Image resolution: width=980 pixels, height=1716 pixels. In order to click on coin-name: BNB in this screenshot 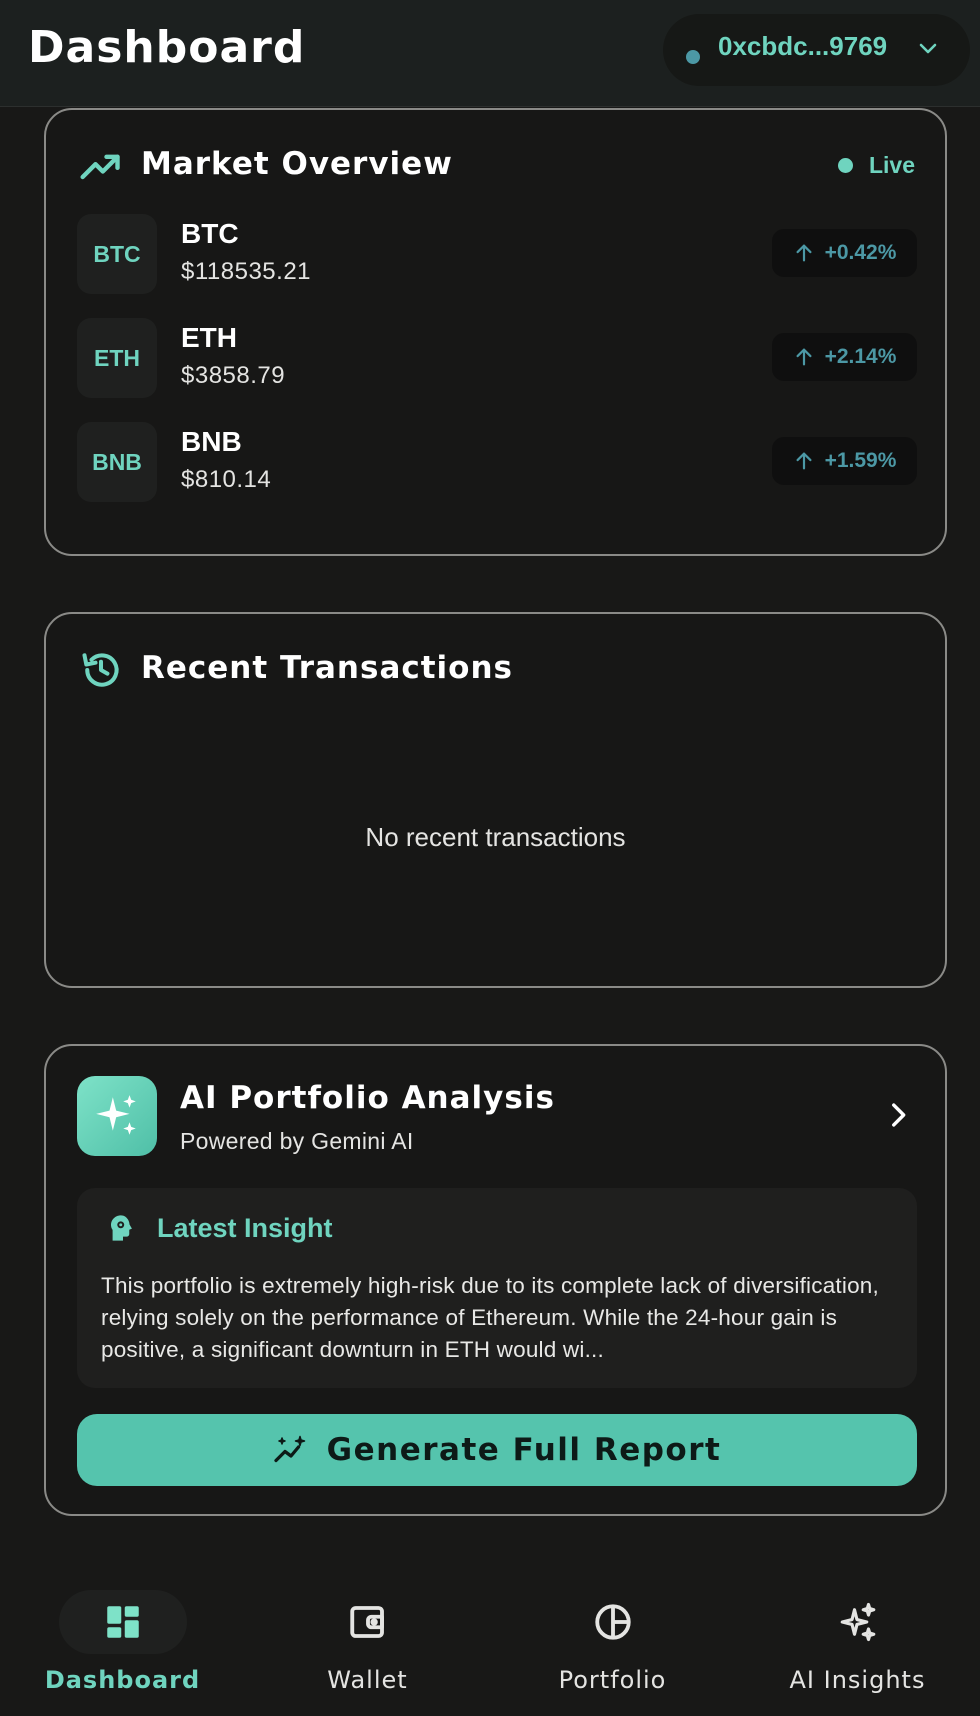, I will do `click(211, 441)`.